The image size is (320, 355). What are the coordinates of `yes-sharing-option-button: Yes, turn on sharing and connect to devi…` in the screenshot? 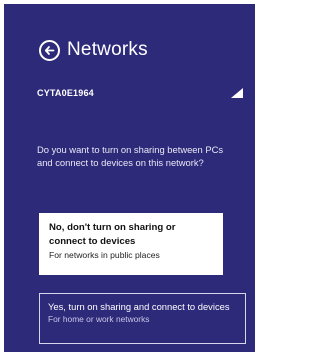 It's located at (142, 318).